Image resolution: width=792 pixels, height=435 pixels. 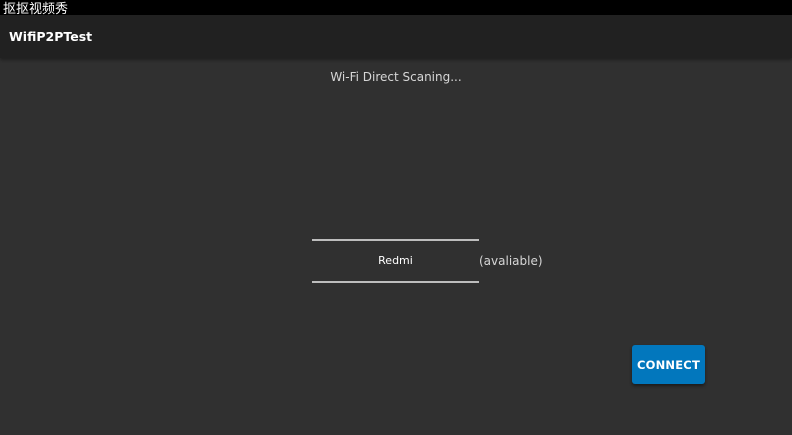 What do you see at coordinates (396, 36) in the screenshot?
I see `app-bar: WifiP2PTest` at bounding box center [396, 36].